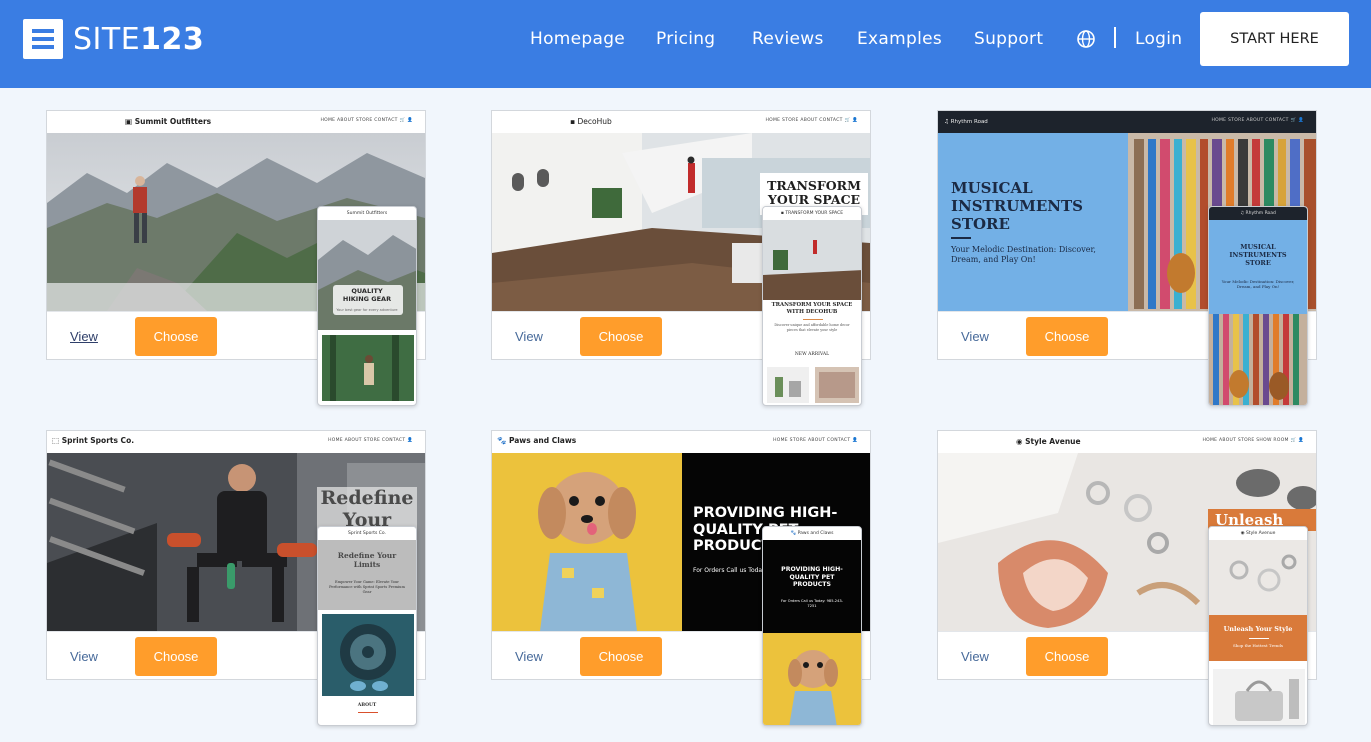 The width and height of the screenshot is (1371, 742). What do you see at coordinates (168, 121) in the screenshot?
I see `preview-brand: ▣ Summit Outfitters` at bounding box center [168, 121].